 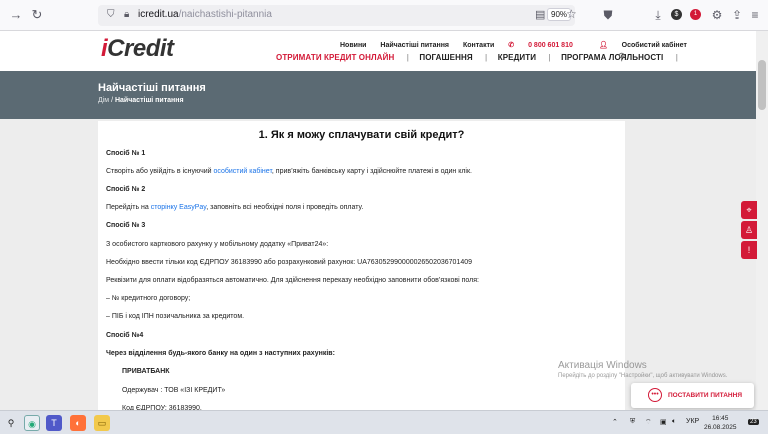 What do you see at coordinates (602, 365) in the screenshot?
I see `watermark-title: Активація Windows` at bounding box center [602, 365].